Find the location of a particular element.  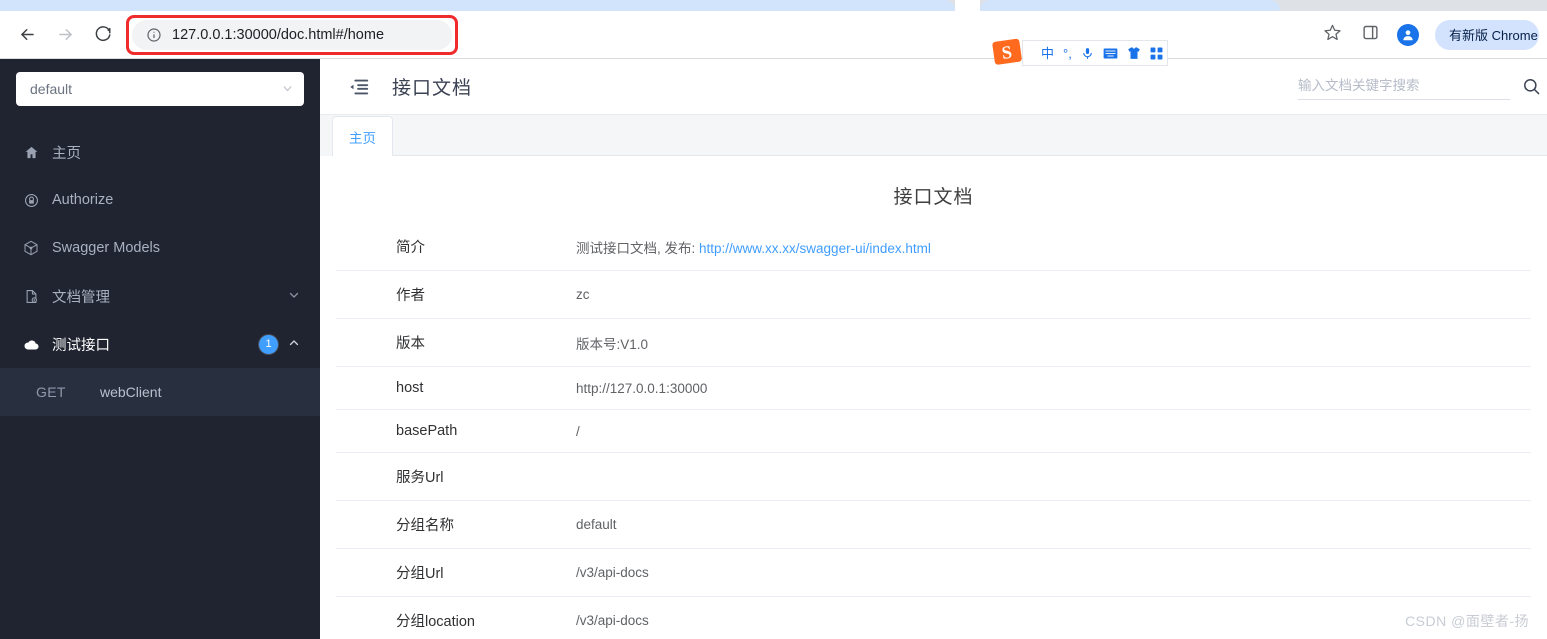

ime-chinese-mode: 中 is located at coordinates (1047, 53).